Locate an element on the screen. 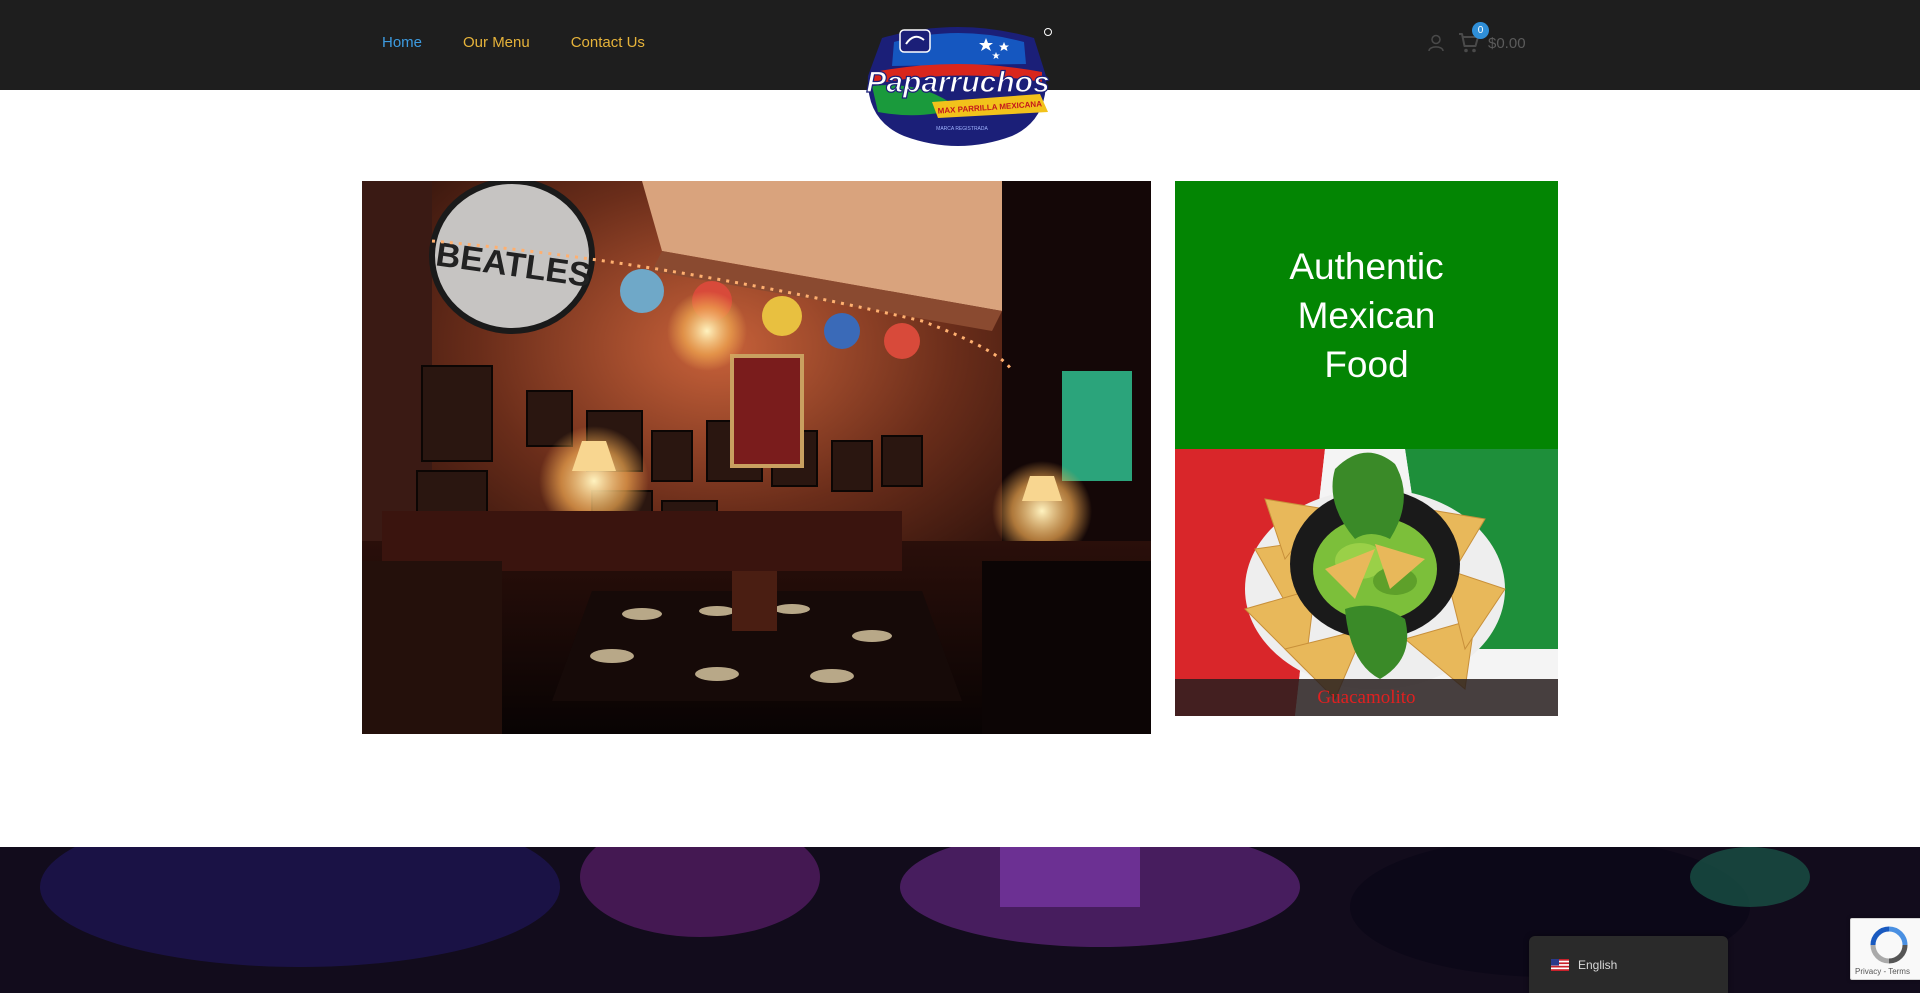  cart-button: 0 is located at coordinates (1473, 38).